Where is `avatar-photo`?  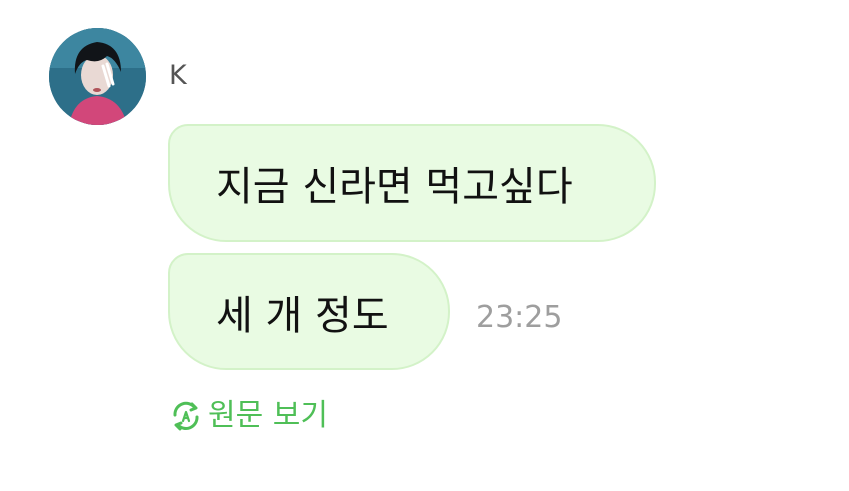
avatar-photo is located at coordinates (97, 76).